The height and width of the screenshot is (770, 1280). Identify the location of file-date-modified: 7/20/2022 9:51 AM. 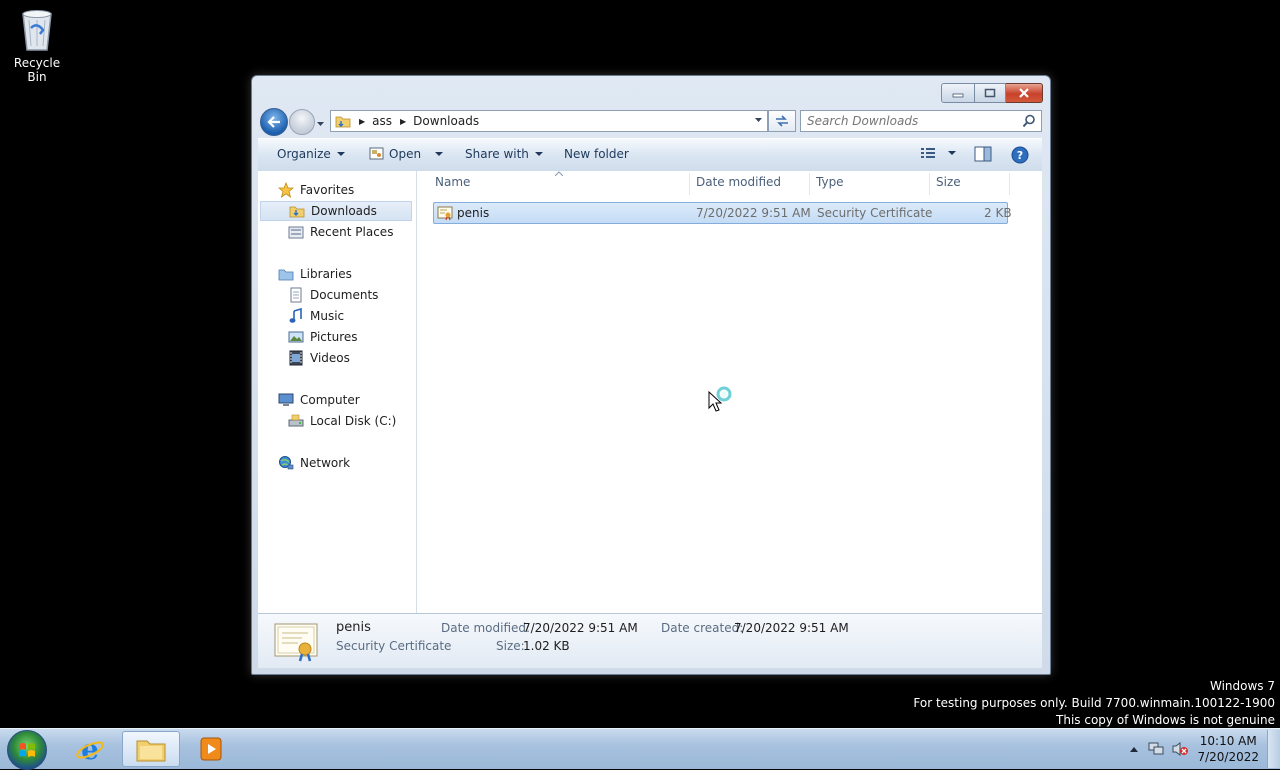
(753, 213).